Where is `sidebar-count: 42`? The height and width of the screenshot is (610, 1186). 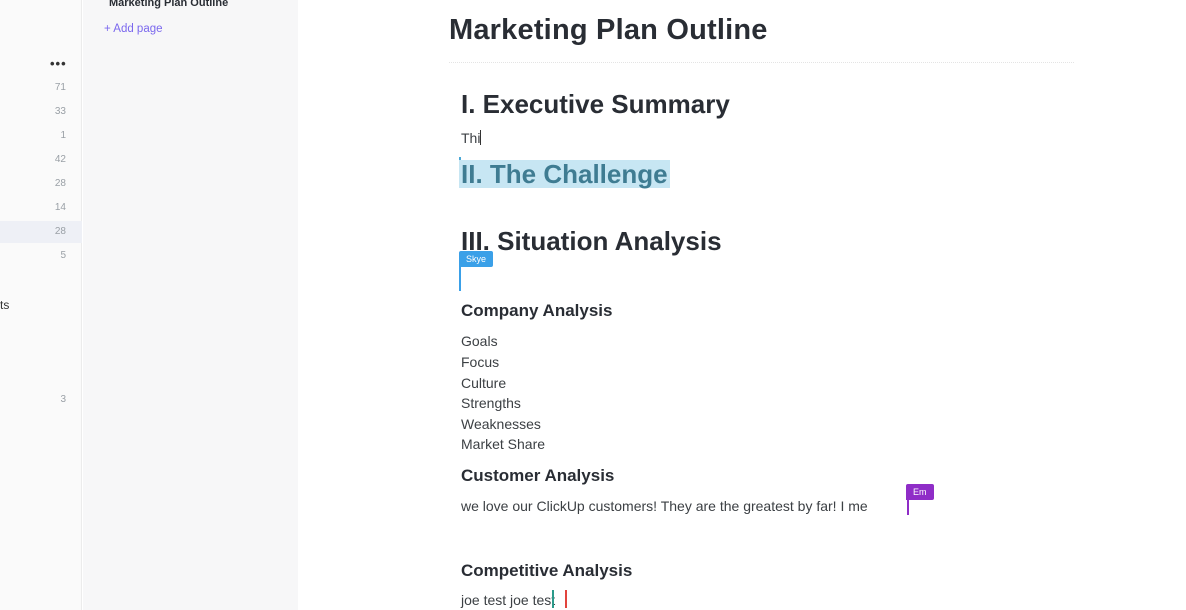 sidebar-count: 42 is located at coordinates (60, 159).